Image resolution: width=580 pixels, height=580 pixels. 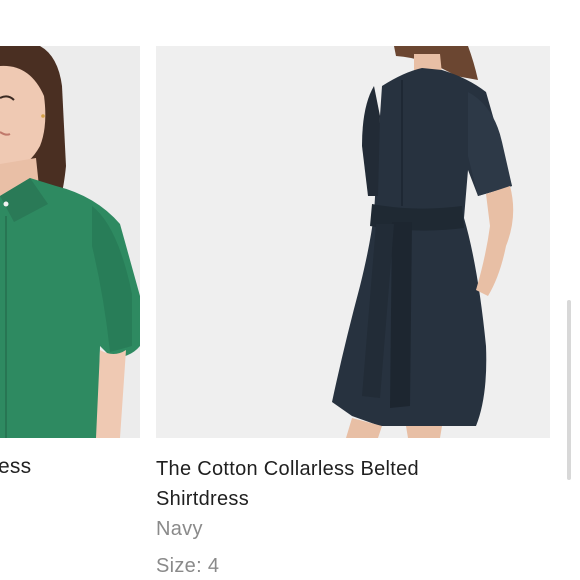 What do you see at coordinates (569, 390) in the screenshot?
I see `scrollbar-thumb` at bounding box center [569, 390].